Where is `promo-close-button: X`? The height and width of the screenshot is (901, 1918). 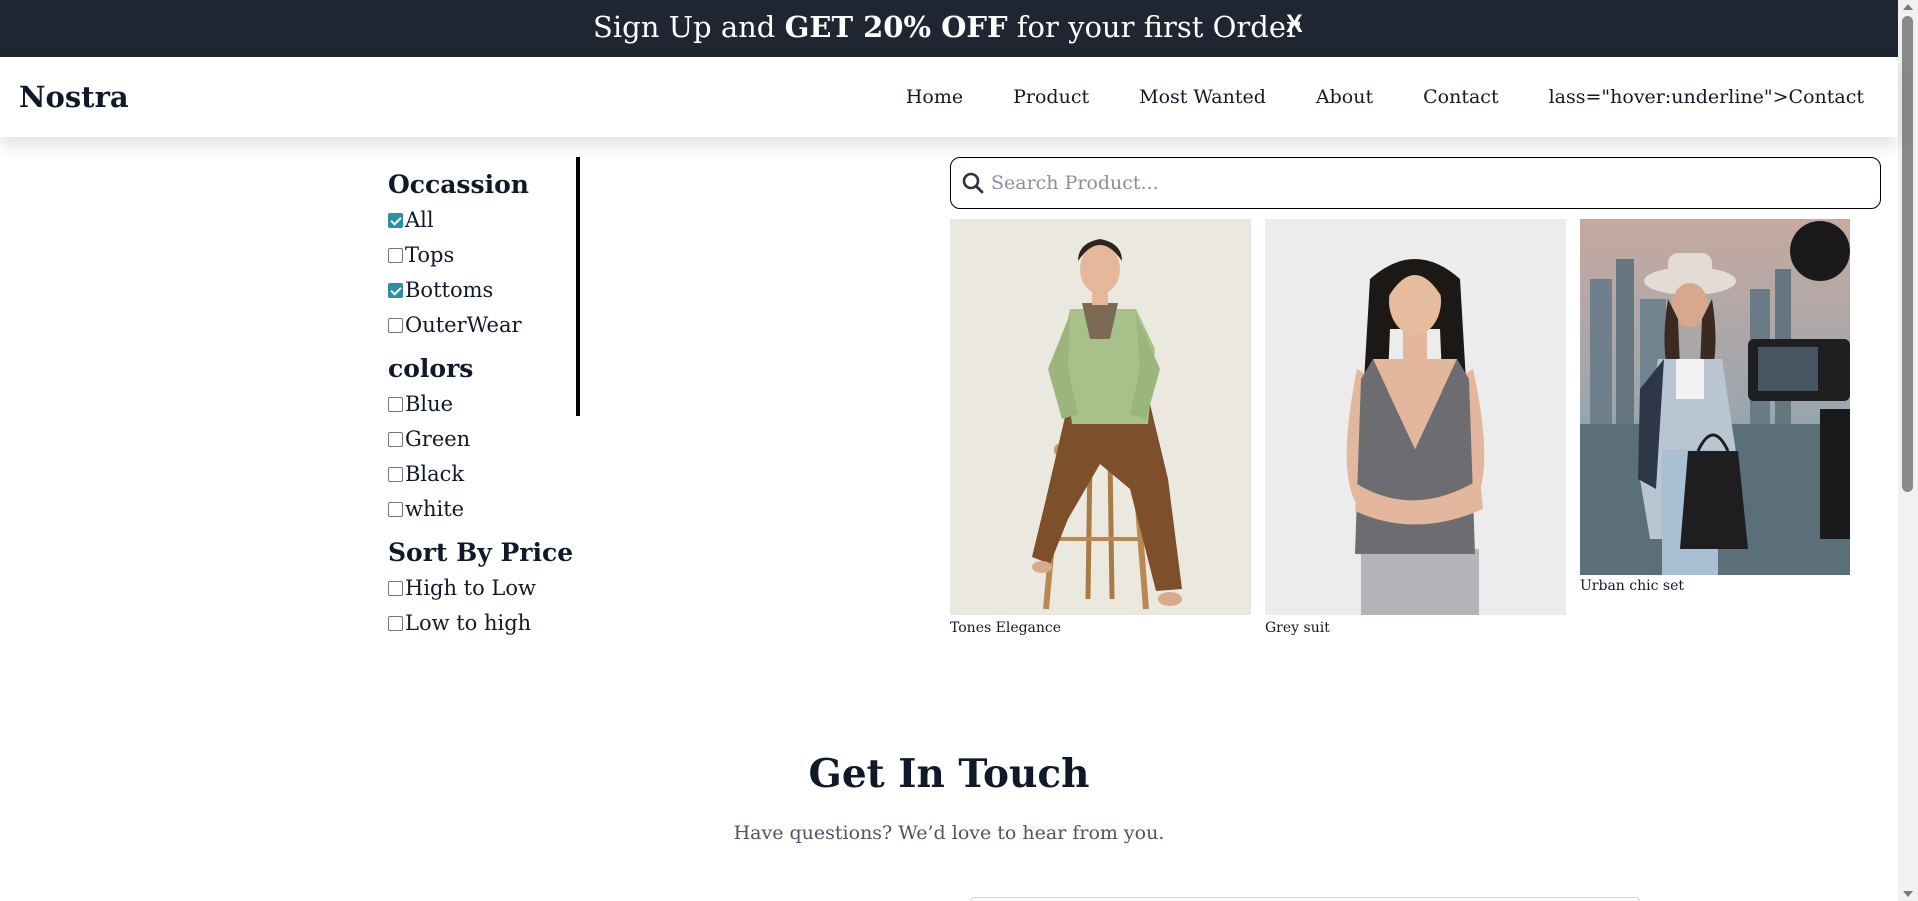 promo-close-button: X is located at coordinates (1294, 24).